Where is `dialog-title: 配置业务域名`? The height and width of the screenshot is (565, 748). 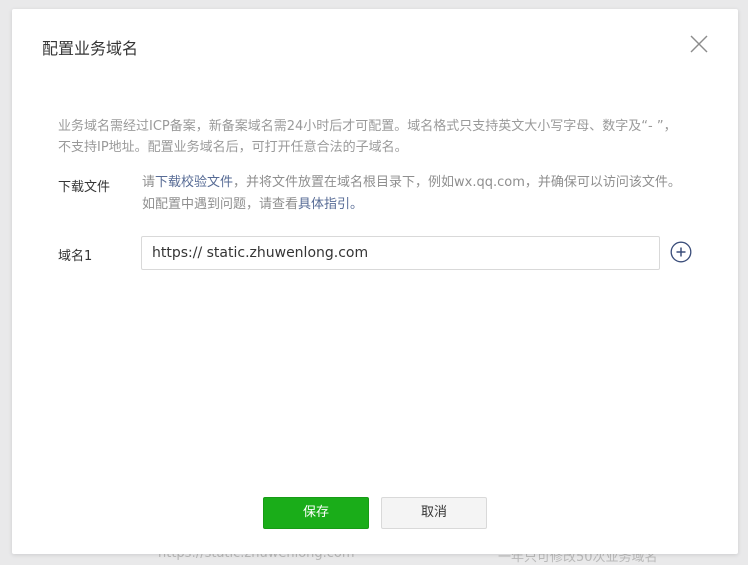 dialog-title: 配置业务域名 is located at coordinates (90, 48).